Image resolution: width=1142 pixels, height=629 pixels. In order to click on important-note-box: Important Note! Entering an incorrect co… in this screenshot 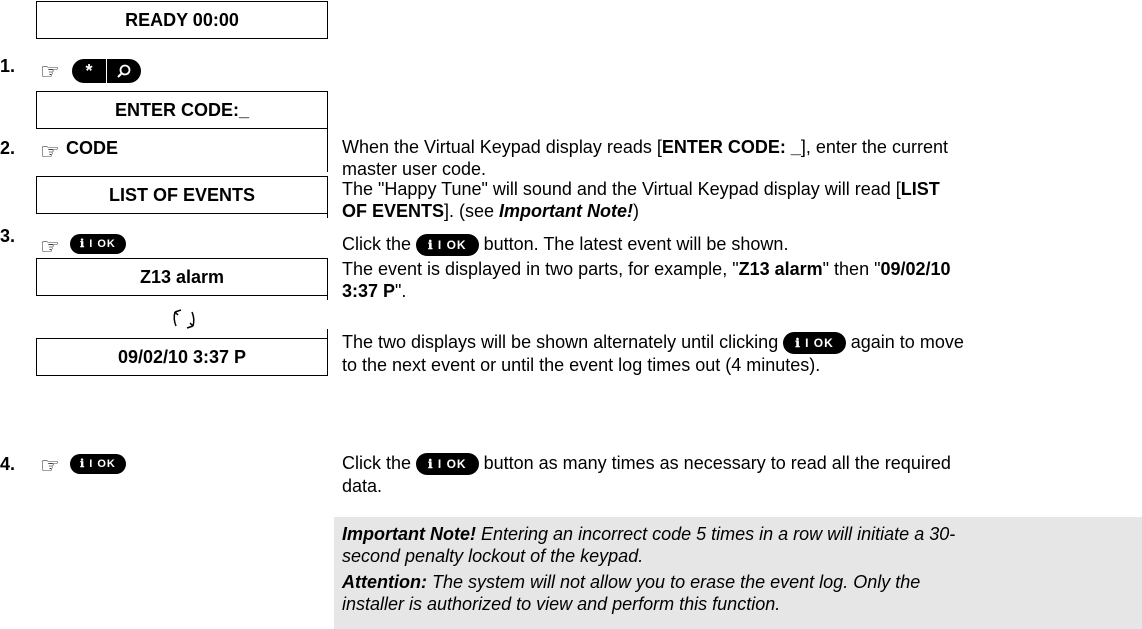, I will do `click(738, 573)`.